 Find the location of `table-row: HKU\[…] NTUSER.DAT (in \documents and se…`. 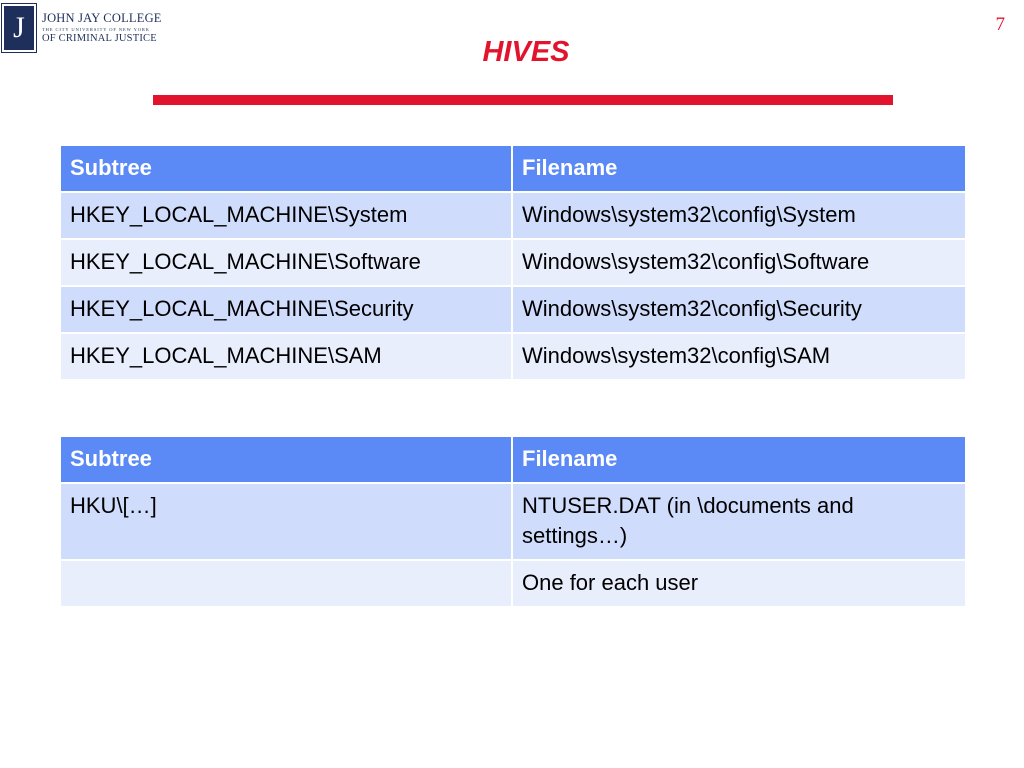

table-row: HKU\[…] NTUSER.DAT (in \documents and se… is located at coordinates (513, 521).